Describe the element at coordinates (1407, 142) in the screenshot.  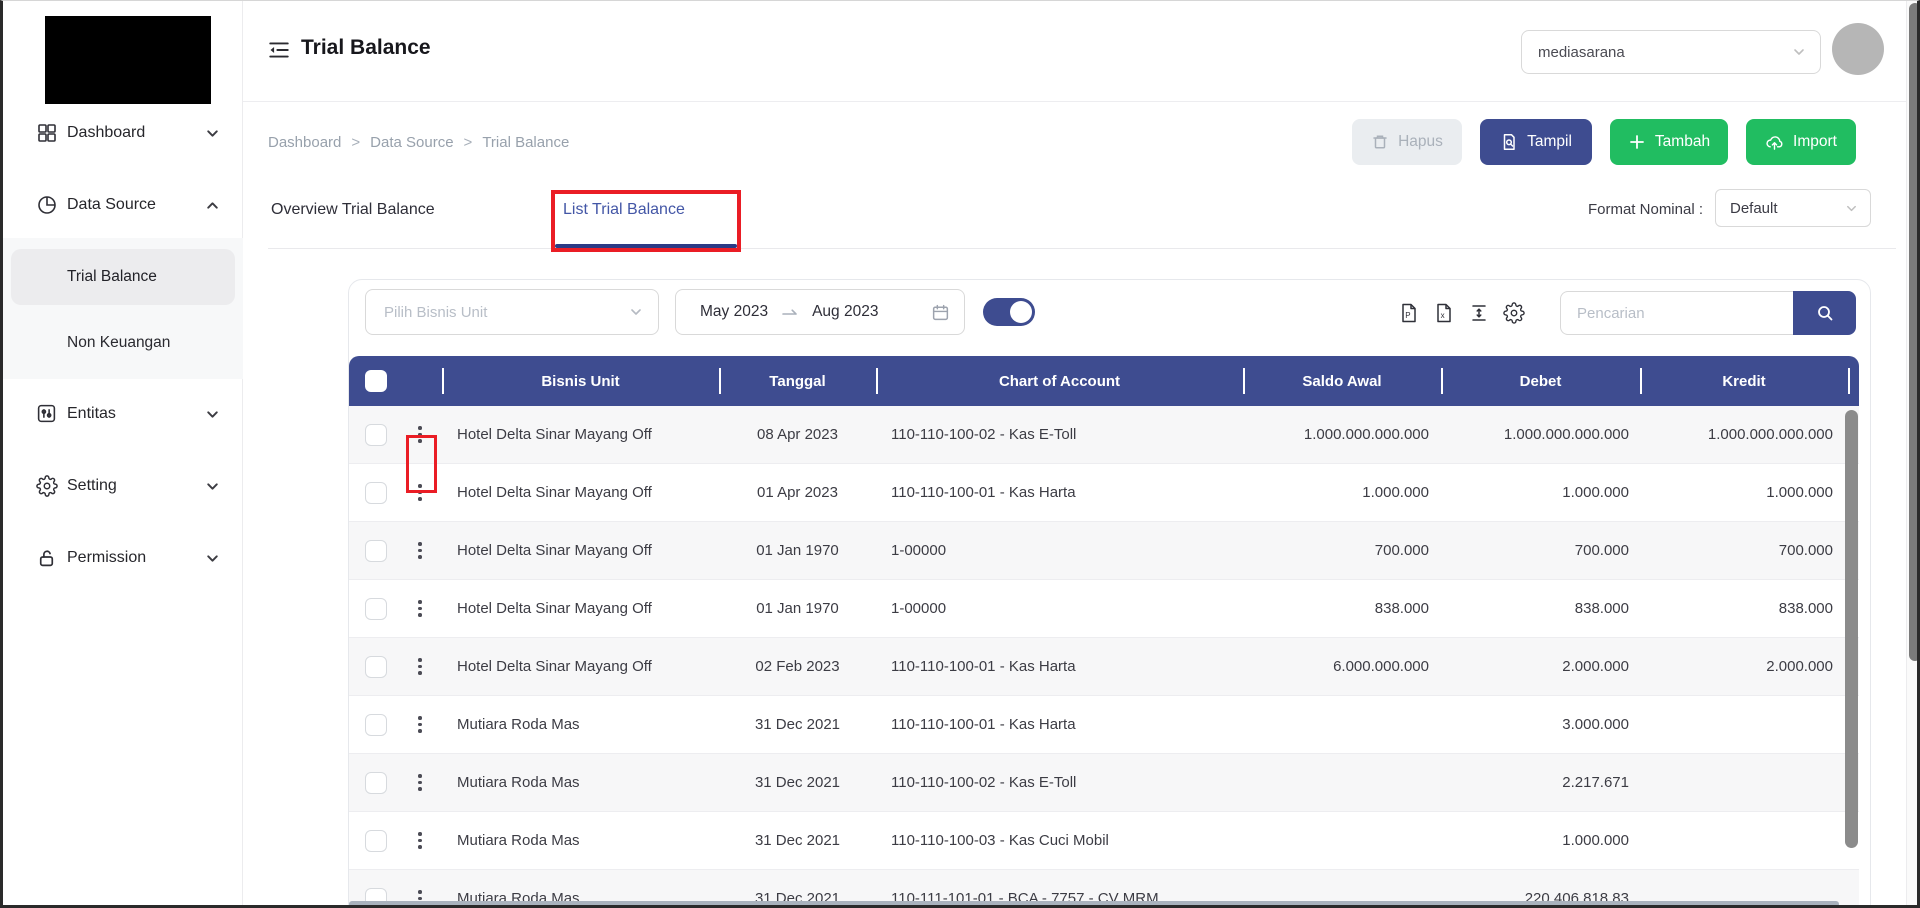
I see `hapus-button: Hapus` at that location.